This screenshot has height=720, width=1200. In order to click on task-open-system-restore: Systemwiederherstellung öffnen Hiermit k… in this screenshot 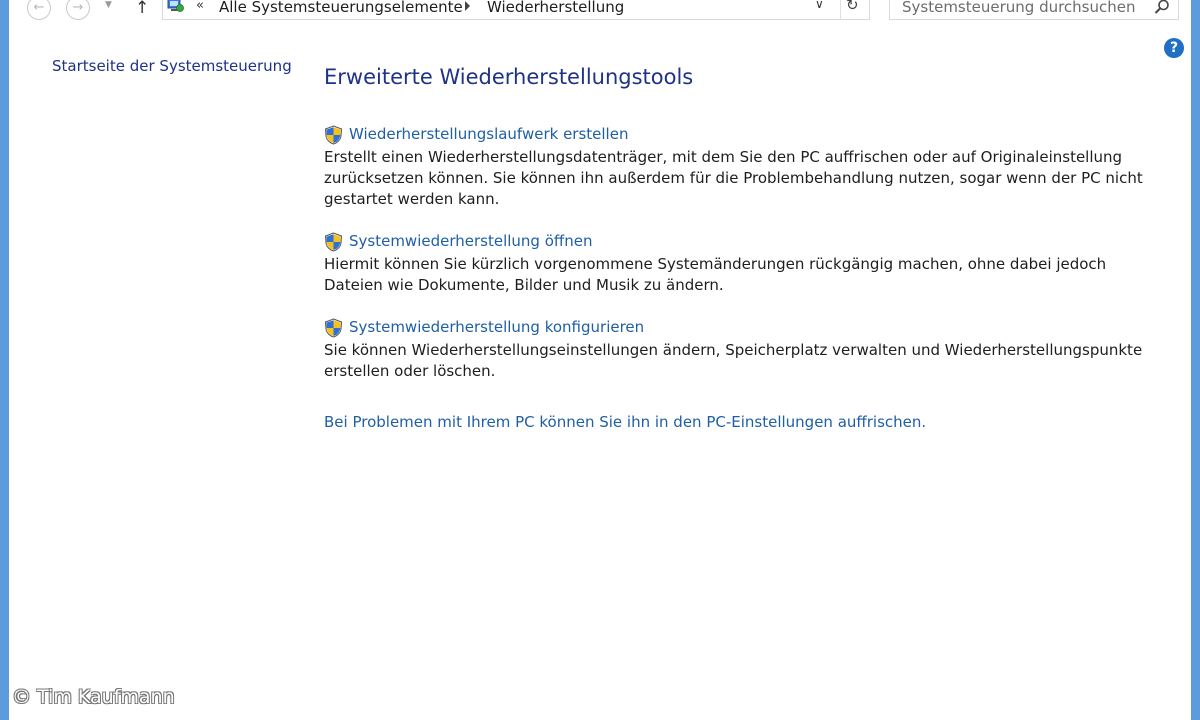, I will do `click(734, 263)`.